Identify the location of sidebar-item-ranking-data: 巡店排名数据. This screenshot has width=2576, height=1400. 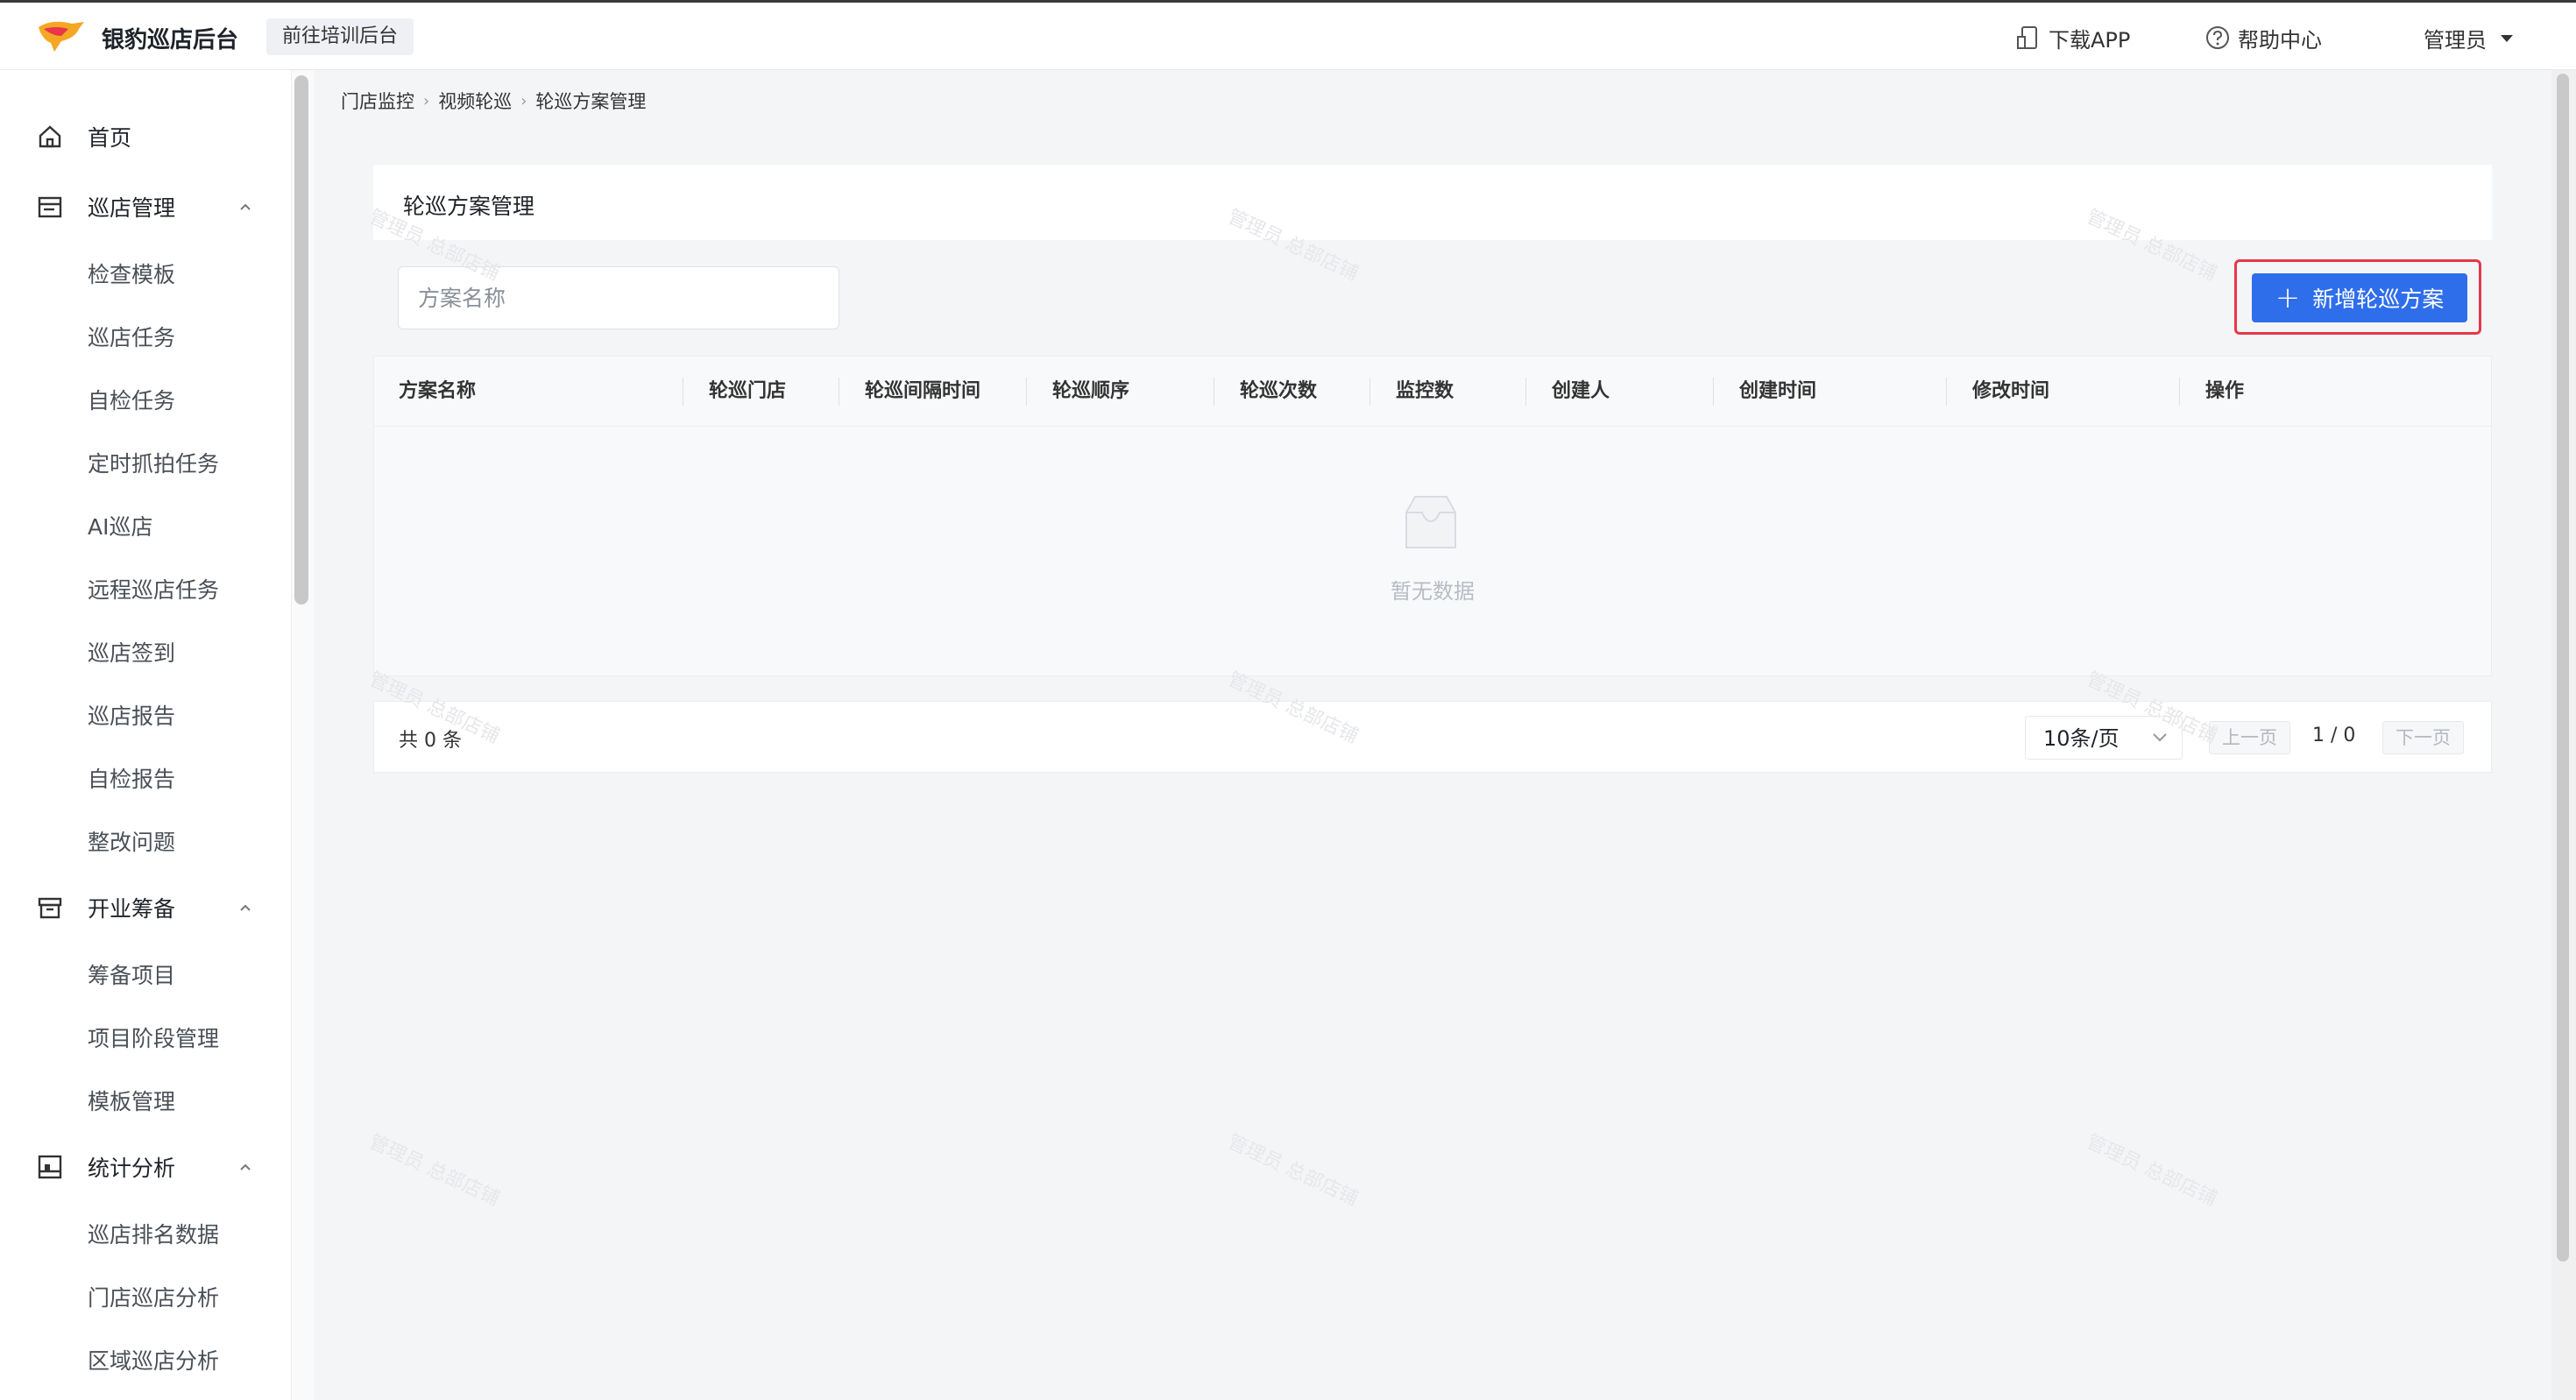
(153, 1233).